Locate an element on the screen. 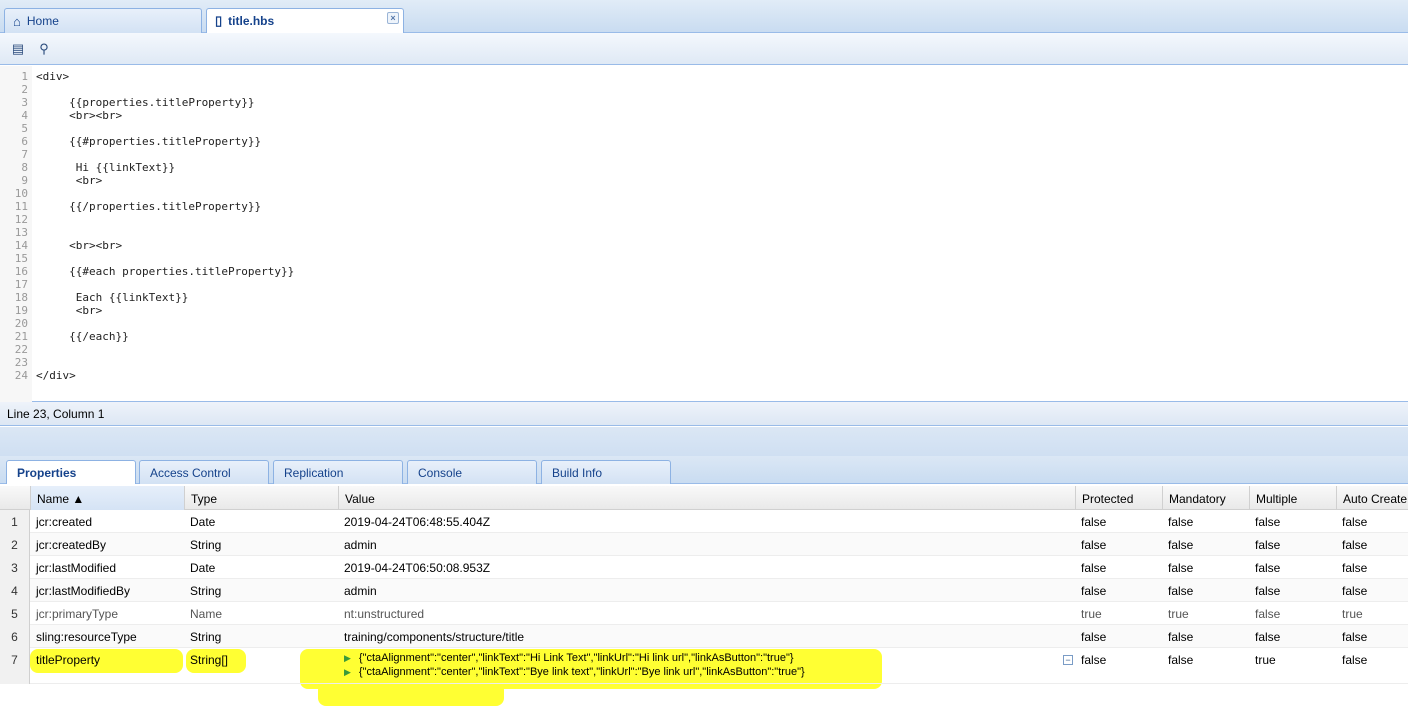 This screenshot has height=712, width=1408. code-line: 23 is located at coordinates (704, 362).